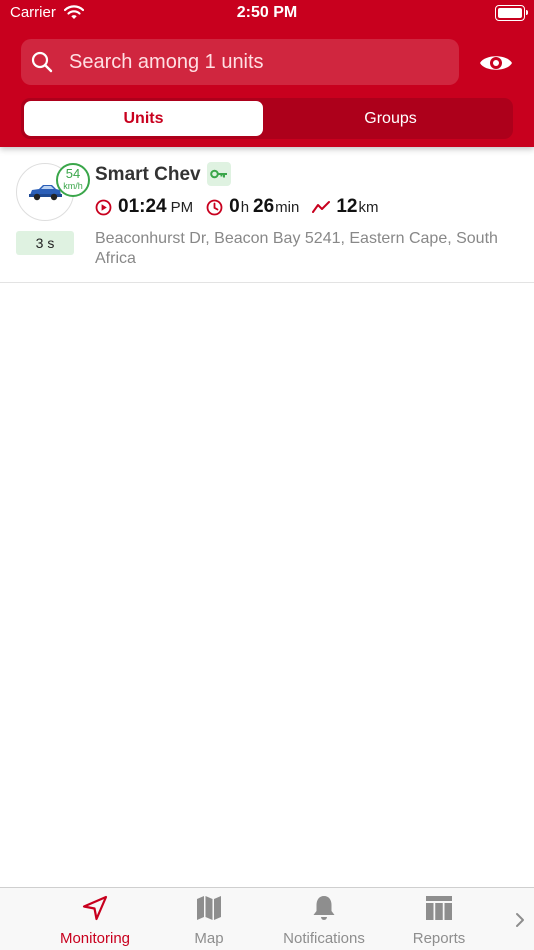 The image size is (534, 950). What do you see at coordinates (368, 207) in the screenshot?
I see `distance-unit: km` at bounding box center [368, 207].